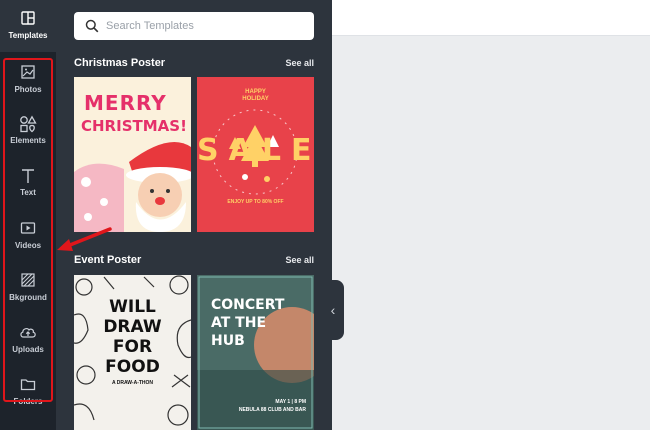 Image resolution: width=650 pixels, height=430 pixels. I want to click on rail-label-uploads: Uploads, so click(28, 349).